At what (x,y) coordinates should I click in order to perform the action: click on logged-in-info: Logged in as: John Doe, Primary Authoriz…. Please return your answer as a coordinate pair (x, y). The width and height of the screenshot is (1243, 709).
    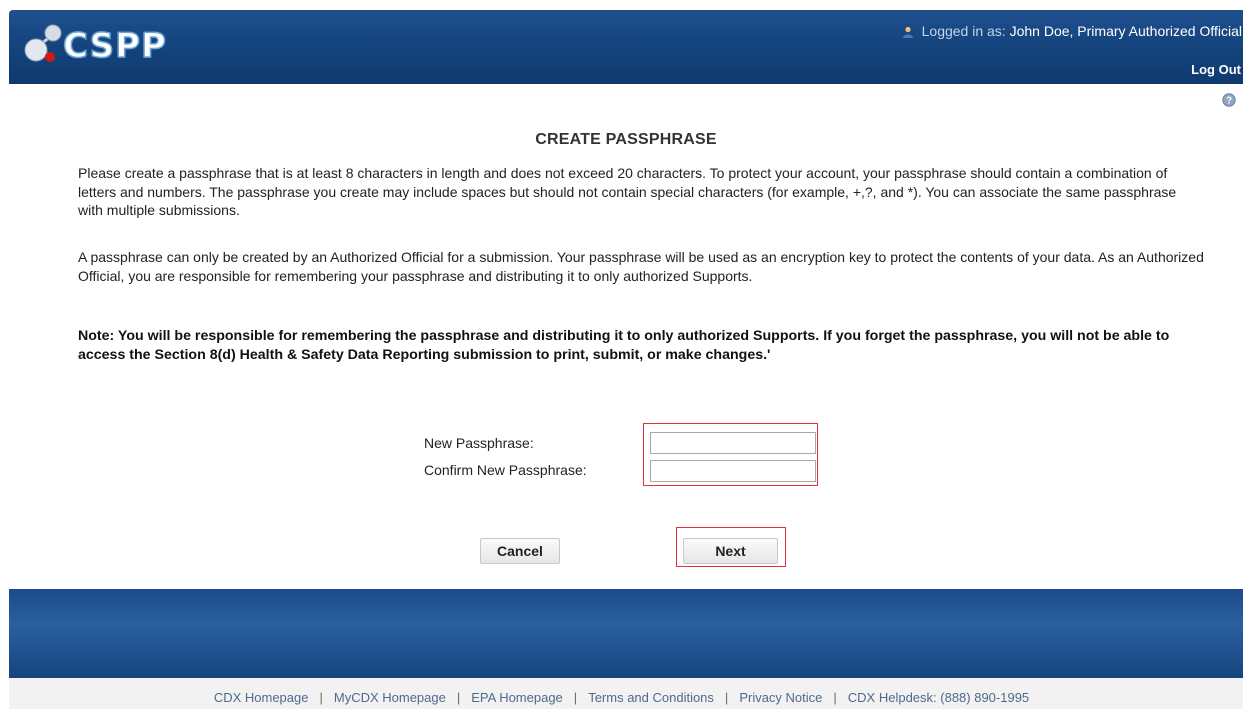
    Looking at the image, I should click on (1072, 32).